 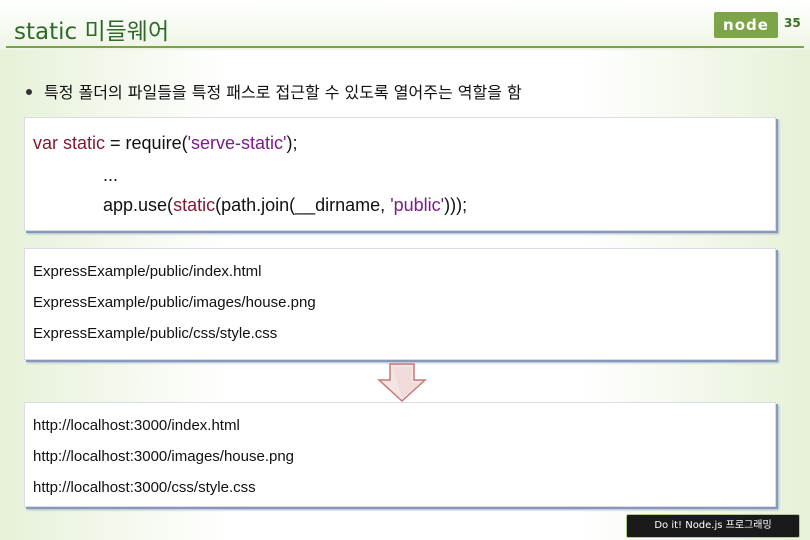 What do you see at coordinates (417, 205) in the screenshot?
I see `code-string: 'public'` at bounding box center [417, 205].